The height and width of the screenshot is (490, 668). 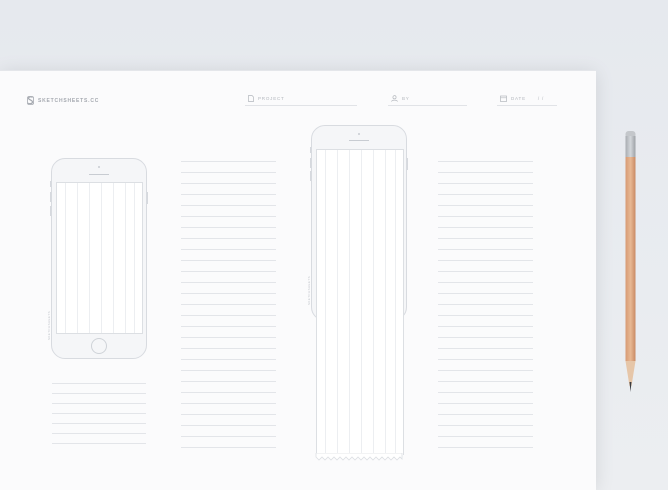 What do you see at coordinates (360, 302) in the screenshot?
I see `phone-screen-tall` at bounding box center [360, 302].